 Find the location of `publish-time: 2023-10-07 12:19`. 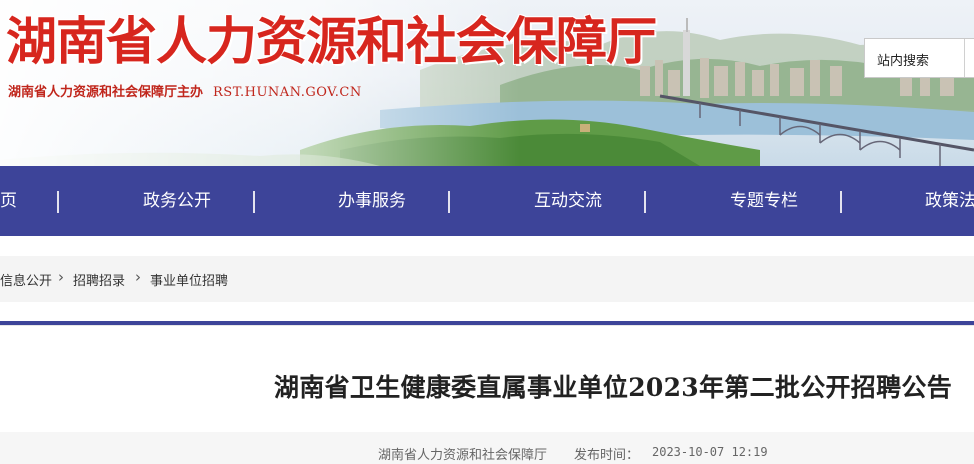

publish-time: 2023-10-07 12:19 is located at coordinates (710, 452).